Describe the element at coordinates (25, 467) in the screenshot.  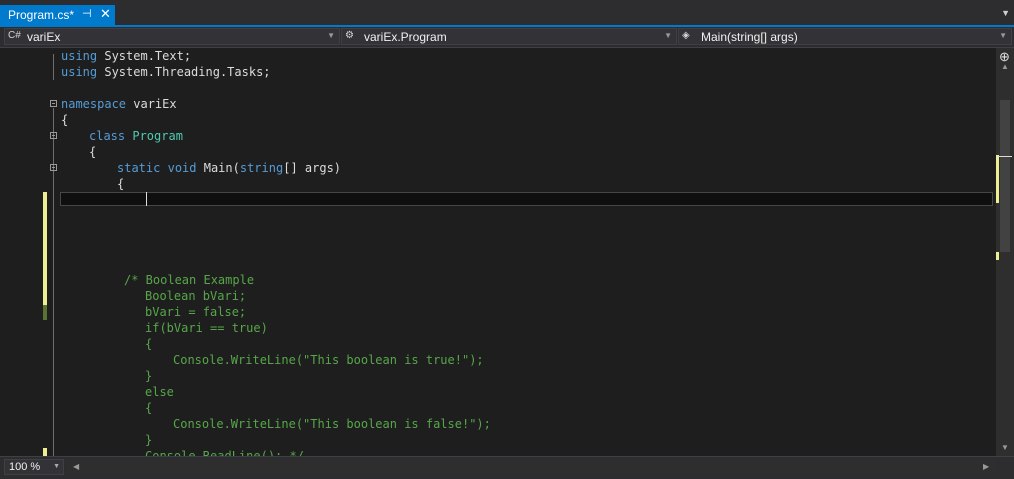
I see `zoom-level: 100 %` at that location.